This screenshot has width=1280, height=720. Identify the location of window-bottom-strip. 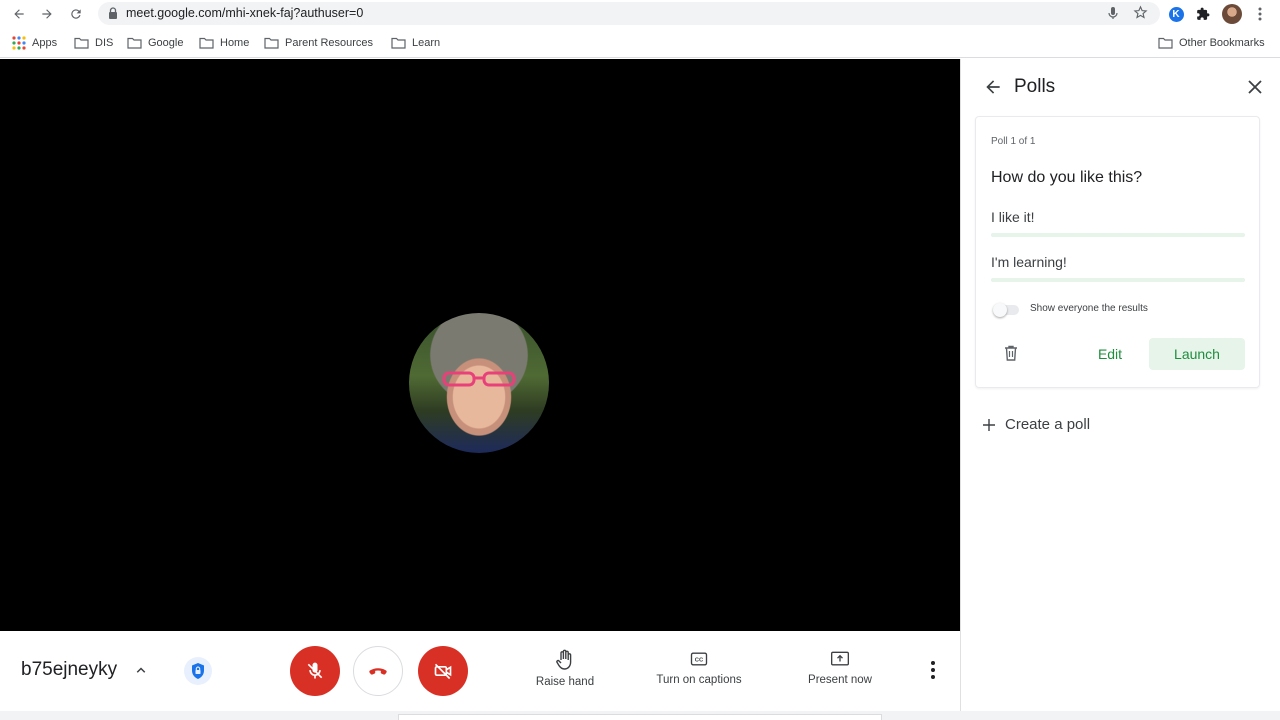
(640, 715).